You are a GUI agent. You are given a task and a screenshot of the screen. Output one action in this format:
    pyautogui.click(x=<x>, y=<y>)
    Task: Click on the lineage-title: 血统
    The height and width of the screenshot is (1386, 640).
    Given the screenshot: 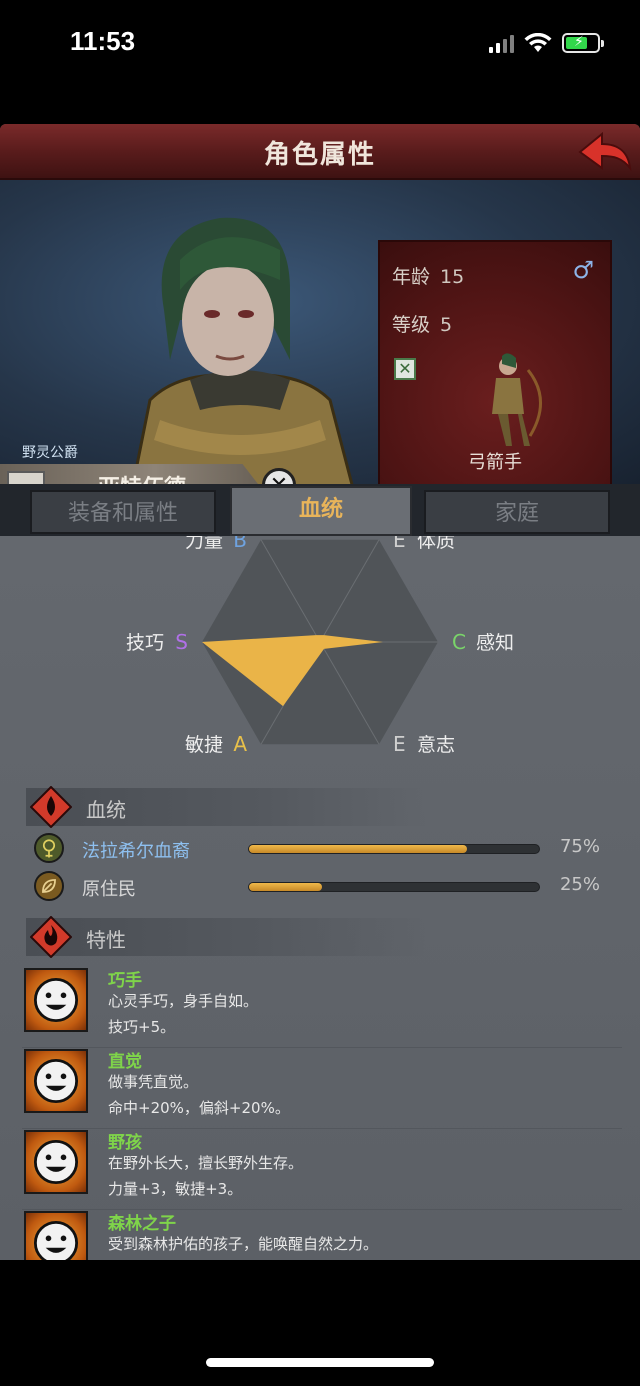 What is the action you would take?
    pyautogui.click(x=106, y=810)
    